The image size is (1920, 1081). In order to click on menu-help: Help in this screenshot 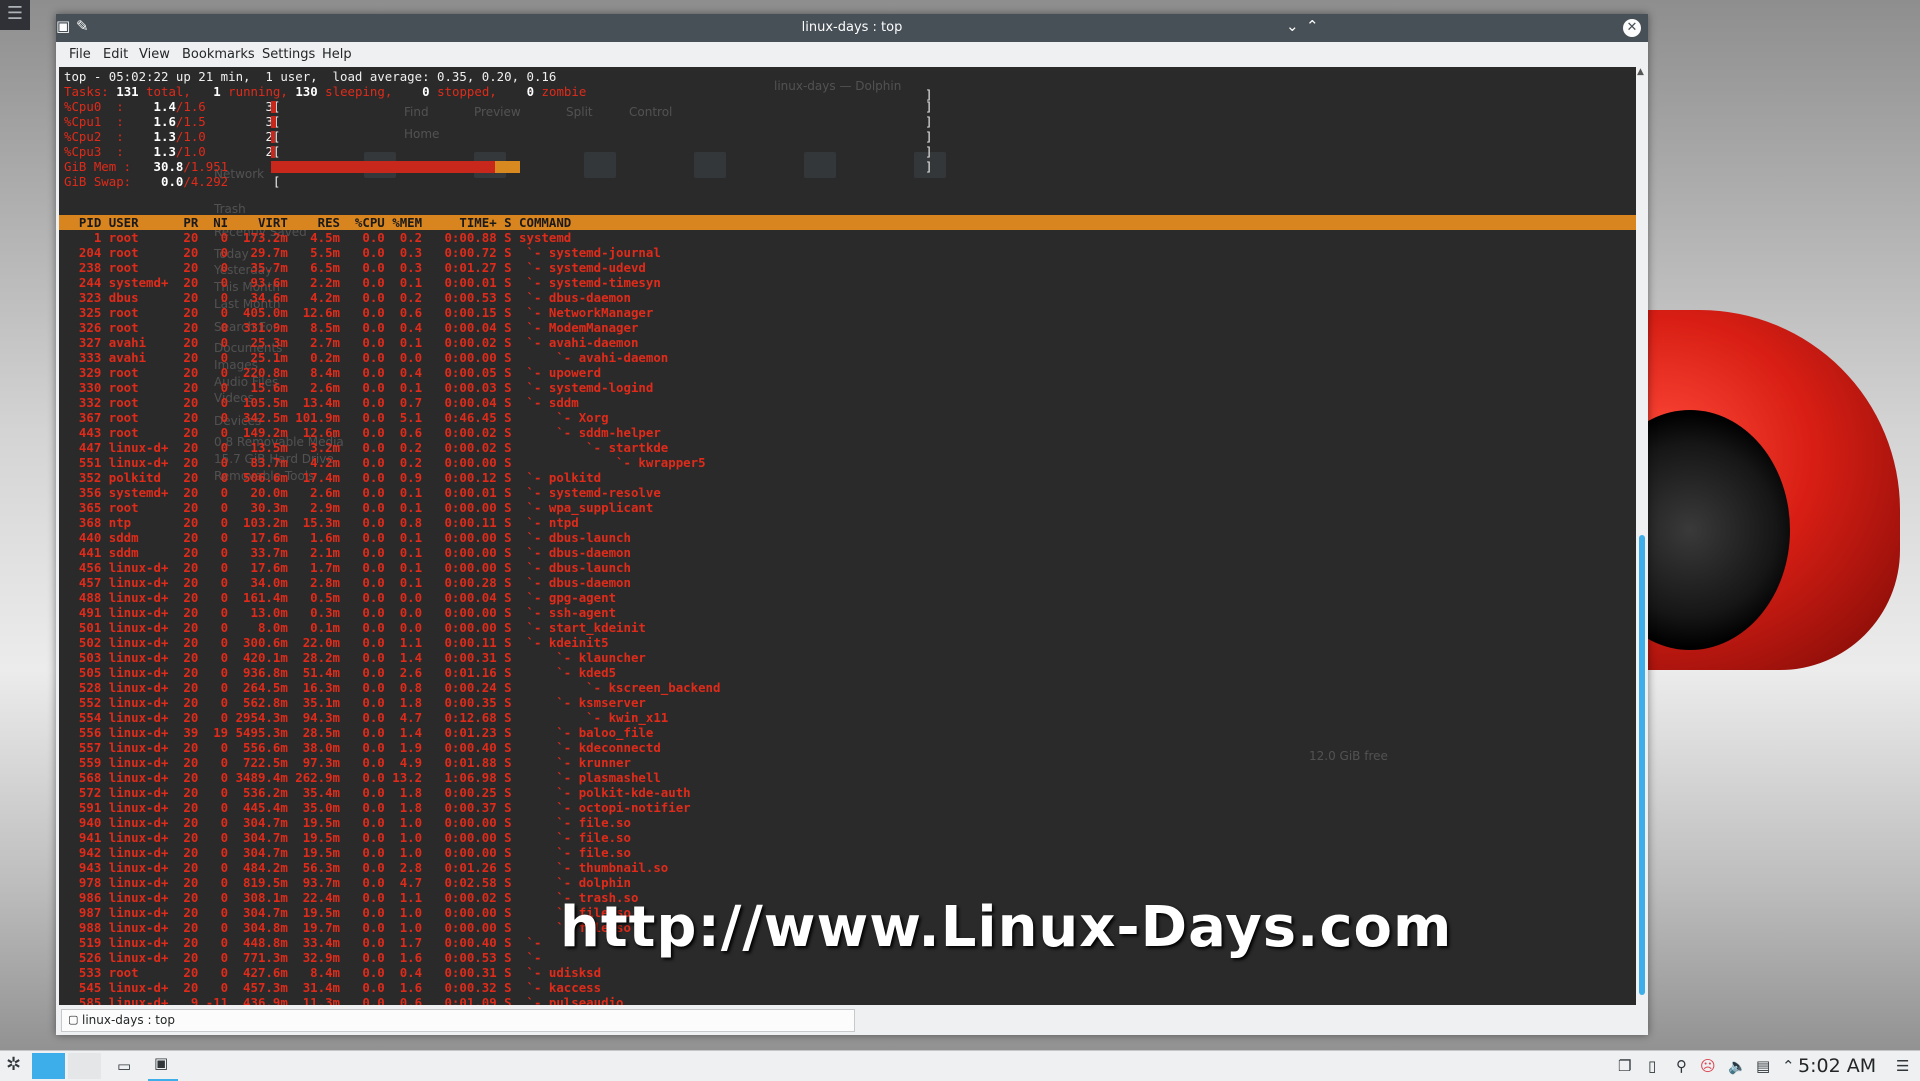, I will do `click(337, 54)`.